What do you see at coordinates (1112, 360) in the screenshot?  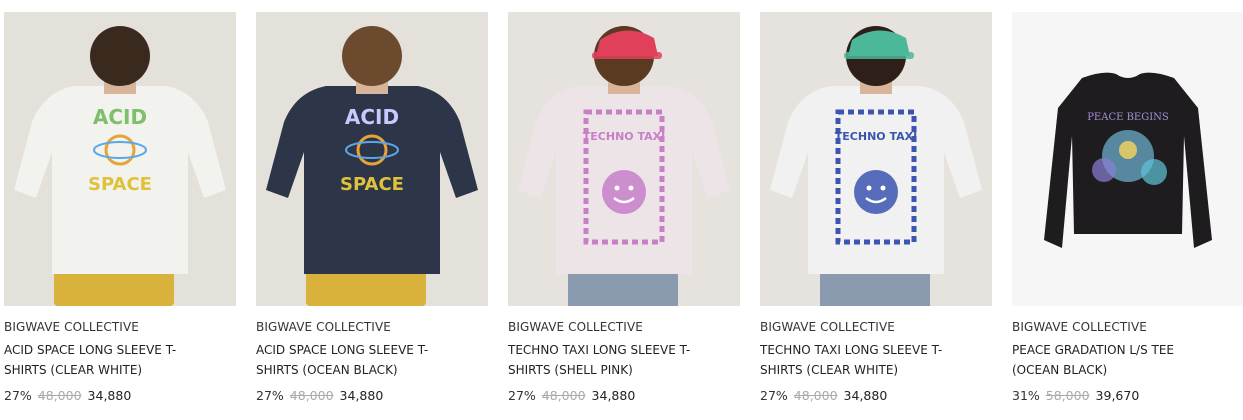 I see `product-name: PEACE GRADATION L/S TEE (OCEAN BLACK)` at bounding box center [1112, 360].